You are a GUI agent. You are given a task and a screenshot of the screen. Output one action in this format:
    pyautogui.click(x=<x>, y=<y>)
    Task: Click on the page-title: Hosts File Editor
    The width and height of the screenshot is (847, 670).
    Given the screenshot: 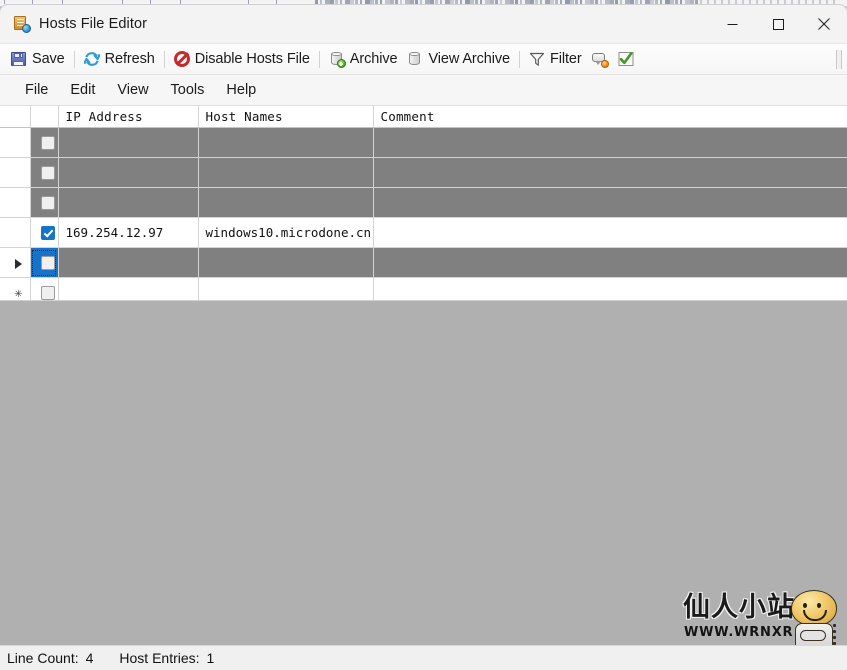 What is the action you would take?
    pyautogui.click(x=93, y=24)
    